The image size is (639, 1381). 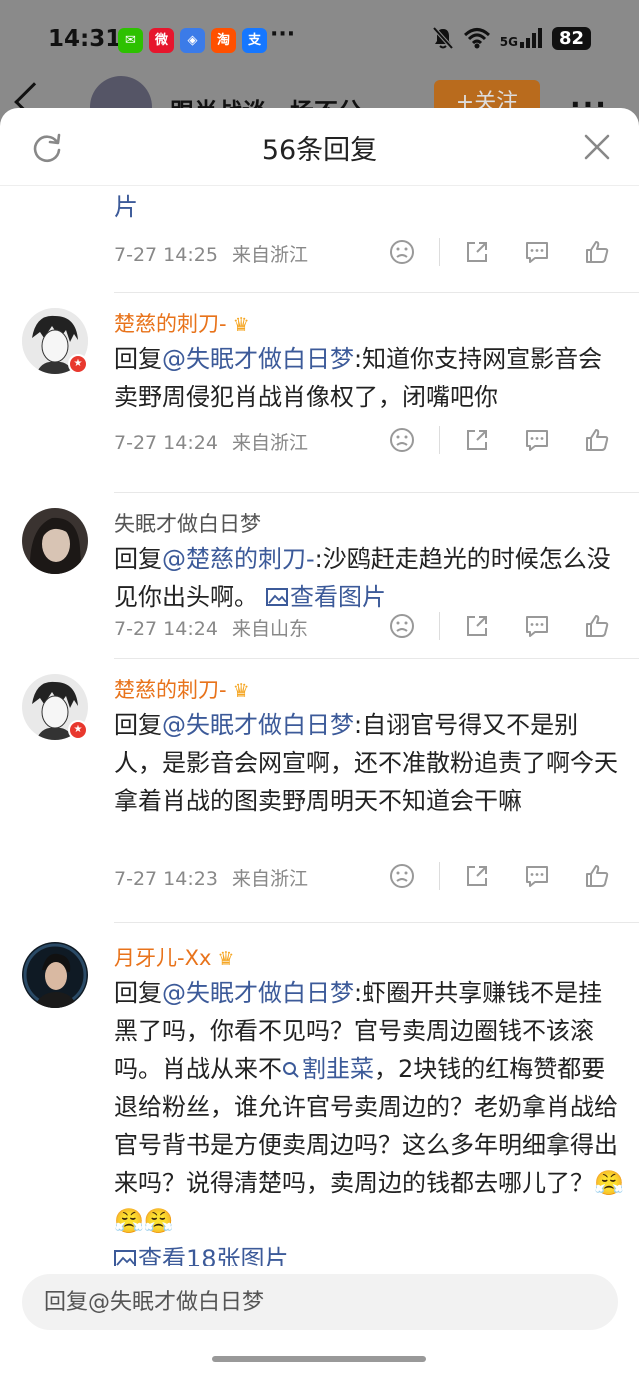 I want to click on status-time: 14:31, so click(x=85, y=39).